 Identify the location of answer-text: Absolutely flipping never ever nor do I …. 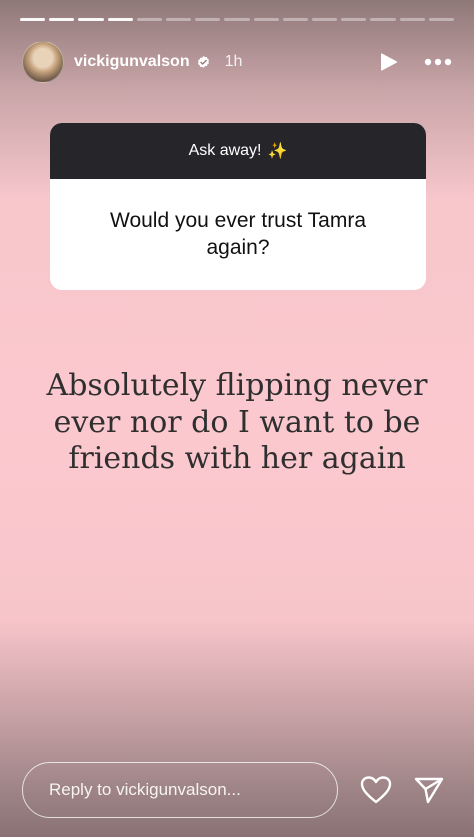
(237, 422).